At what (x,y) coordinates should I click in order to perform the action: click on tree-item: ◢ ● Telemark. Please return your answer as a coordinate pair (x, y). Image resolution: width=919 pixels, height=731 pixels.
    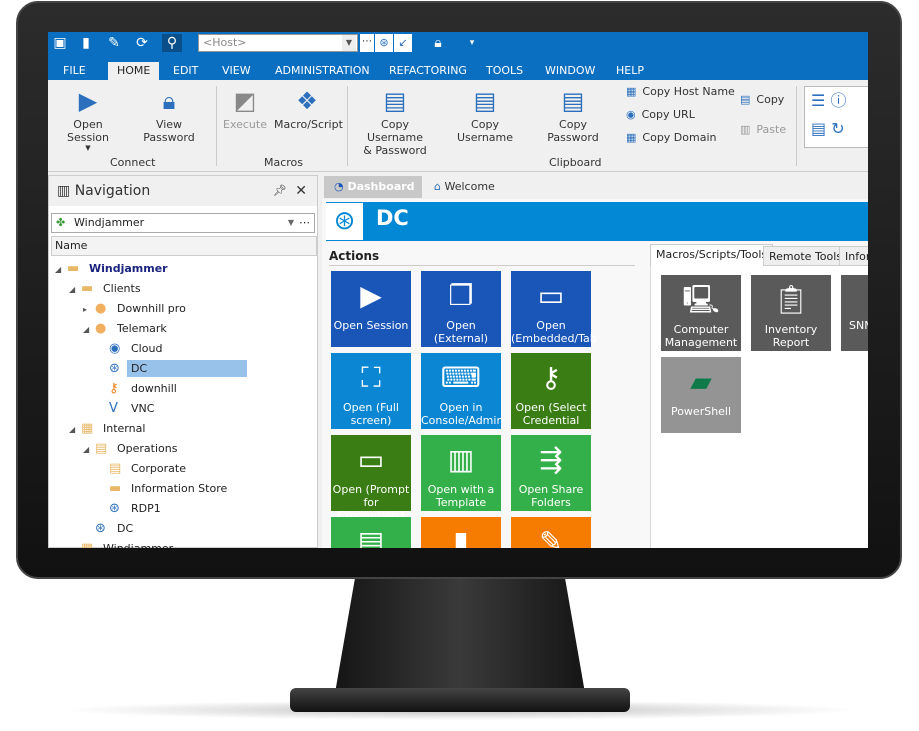
    Looking at the image, I should click on (127, 329).